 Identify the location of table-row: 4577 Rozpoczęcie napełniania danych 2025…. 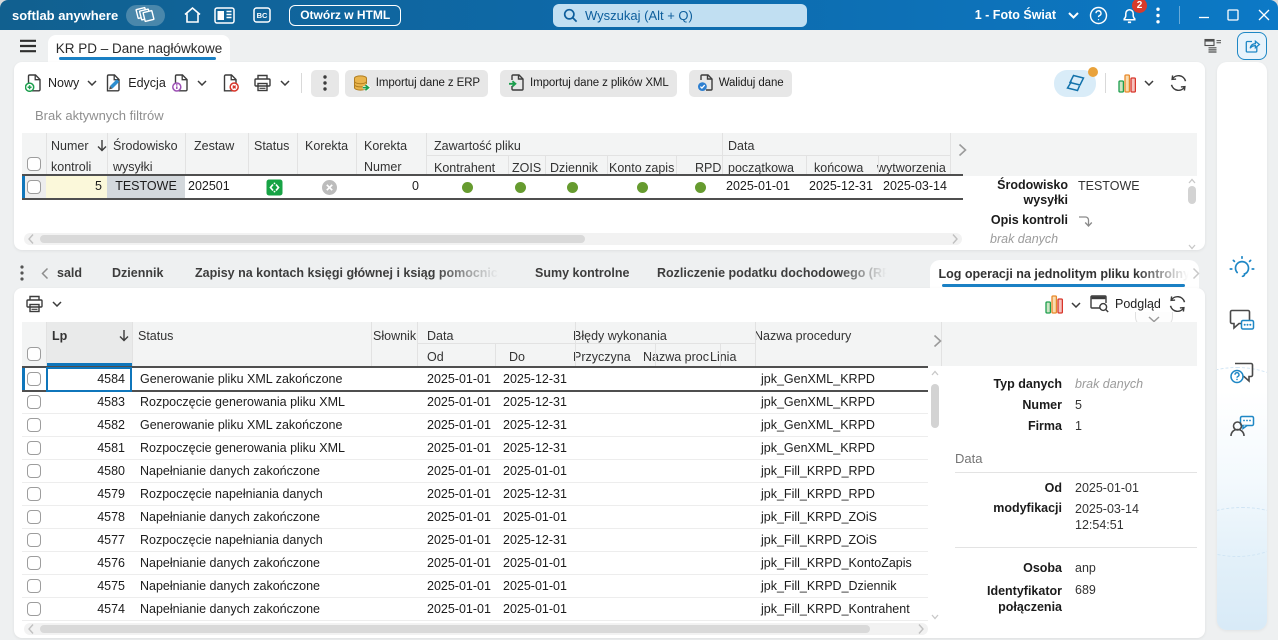
(475, 540).